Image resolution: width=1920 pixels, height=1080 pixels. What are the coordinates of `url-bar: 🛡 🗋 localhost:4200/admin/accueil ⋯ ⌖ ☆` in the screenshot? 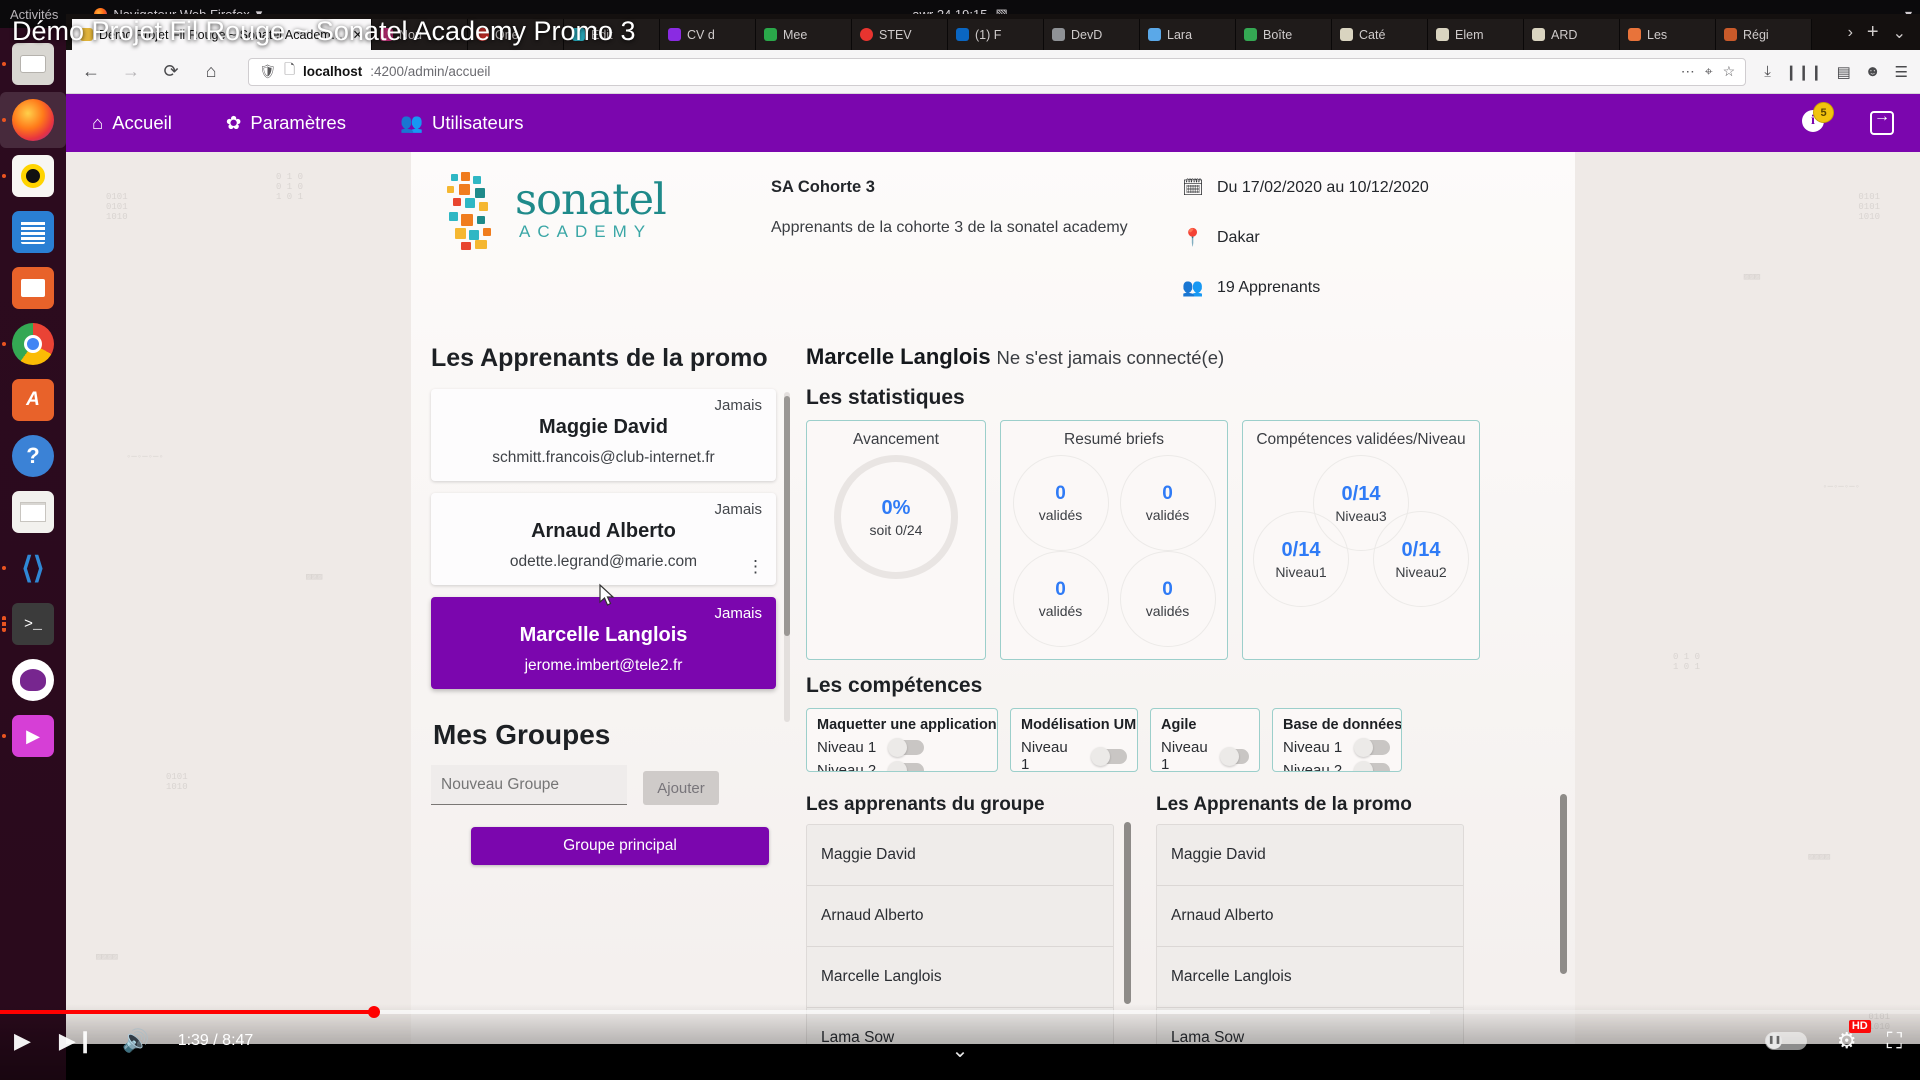 It's located at (997, 71).